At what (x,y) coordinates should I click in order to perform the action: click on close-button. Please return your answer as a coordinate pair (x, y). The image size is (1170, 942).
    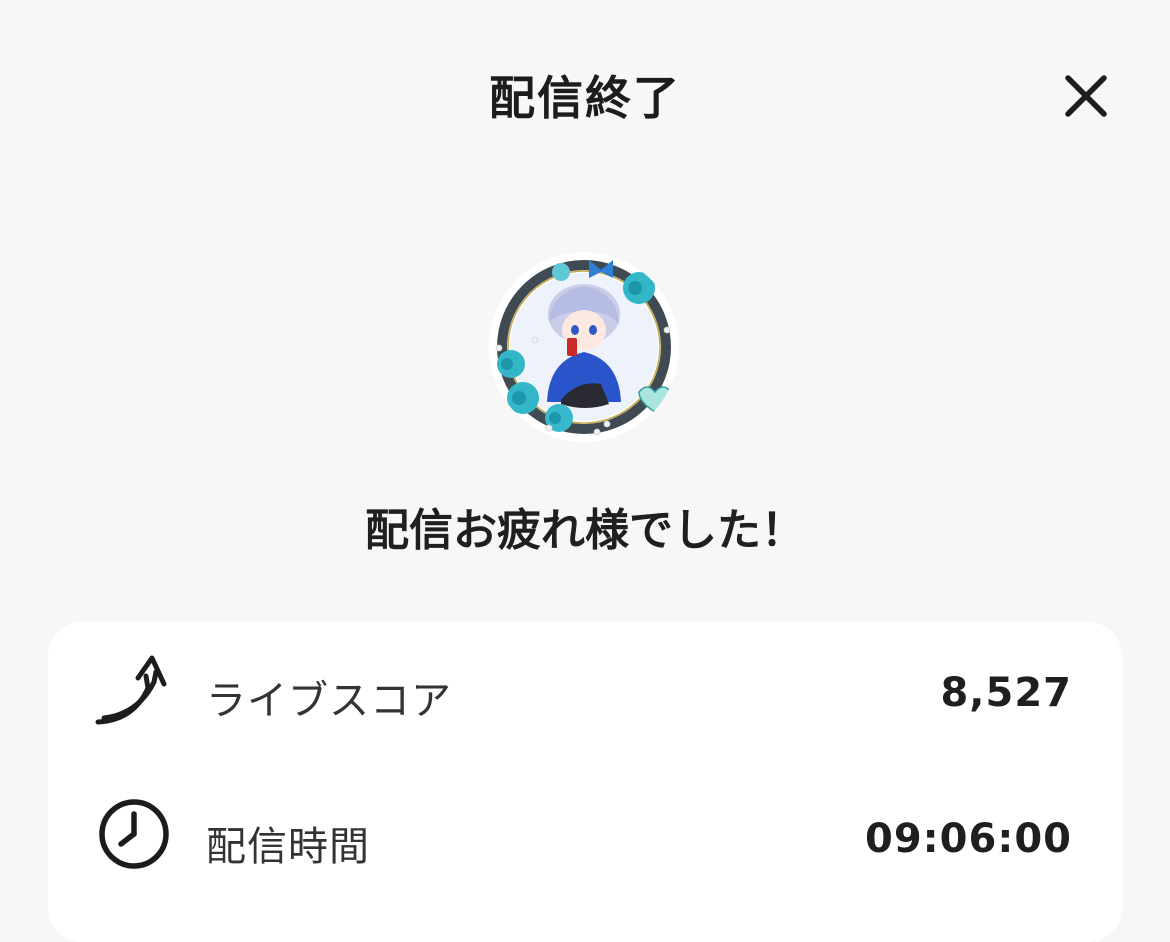
    Looking at the image, I should click on (1086, 96).